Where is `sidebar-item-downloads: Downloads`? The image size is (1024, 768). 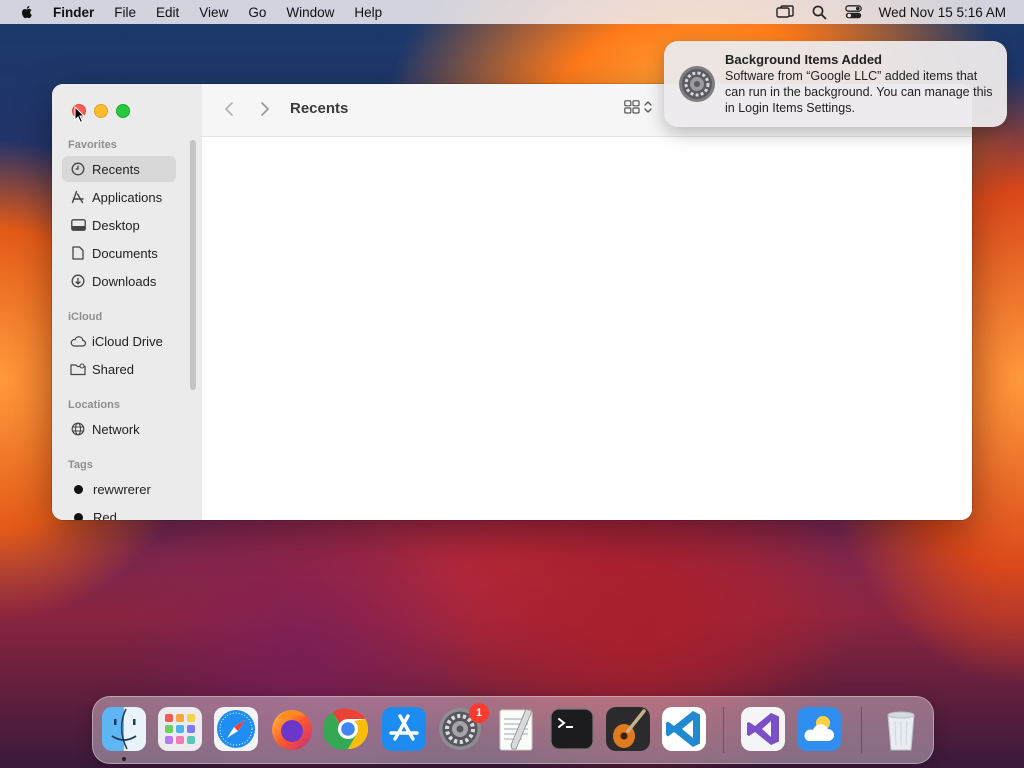 sidebar-item-downloads: Downloads is located at coordinates (119, 281).